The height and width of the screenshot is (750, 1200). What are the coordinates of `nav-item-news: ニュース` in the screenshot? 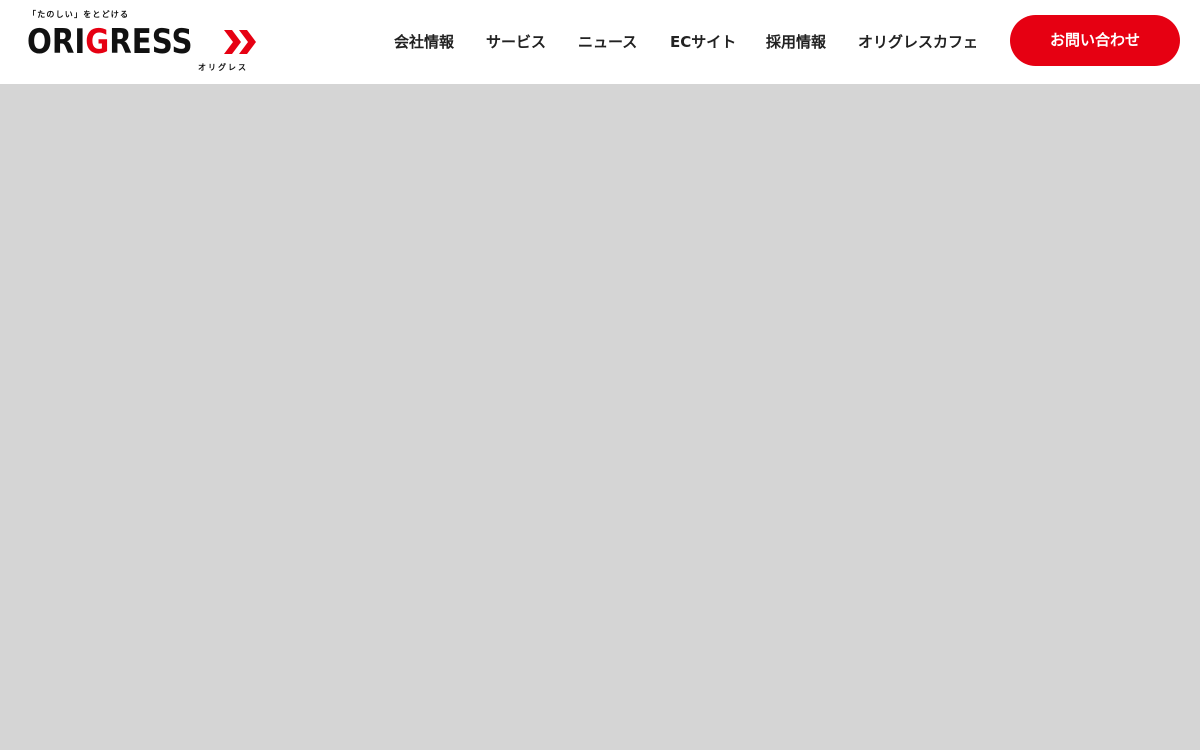 It's located at (607, 42).